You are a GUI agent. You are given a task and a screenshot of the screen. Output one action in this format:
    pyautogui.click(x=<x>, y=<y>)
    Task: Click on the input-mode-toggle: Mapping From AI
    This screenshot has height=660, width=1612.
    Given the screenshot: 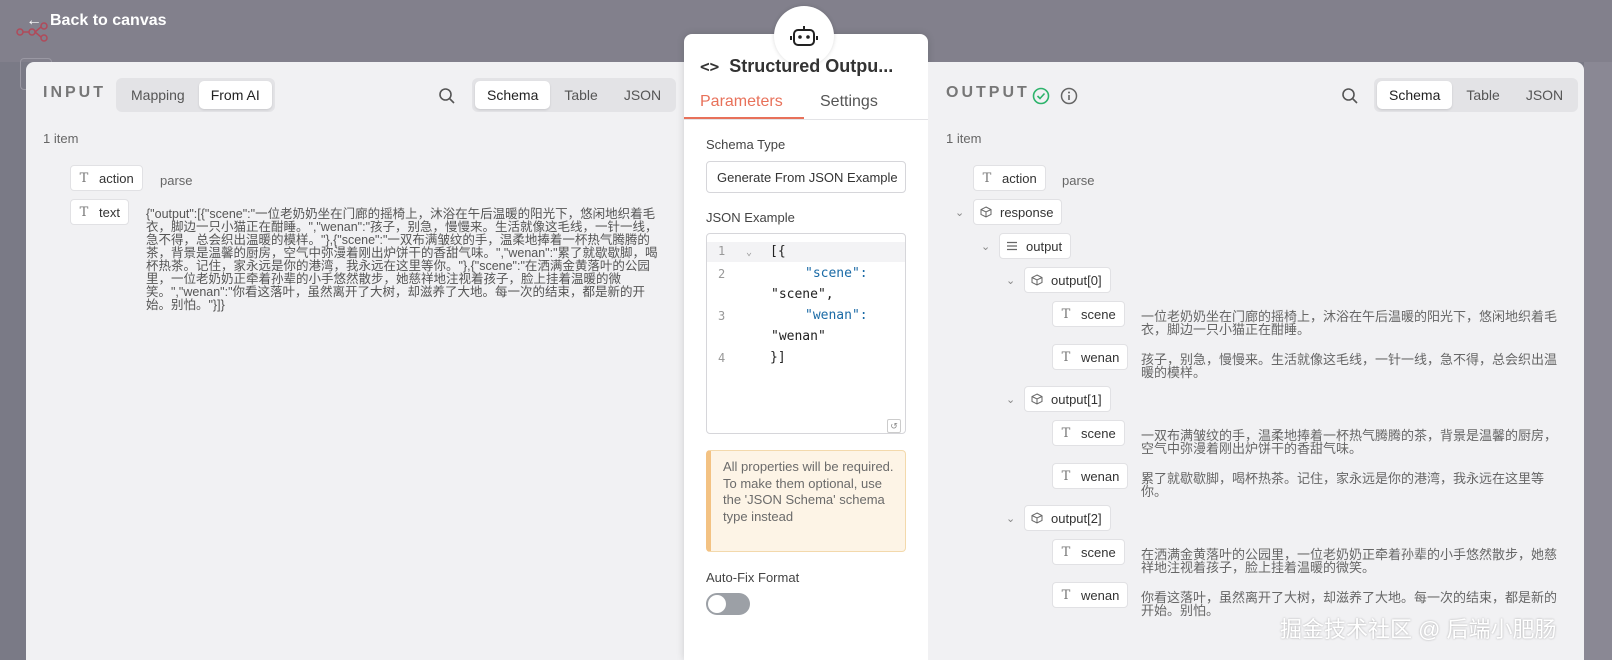 What is the action you would take?
    pyautogui.click(x=195, y=95)
    